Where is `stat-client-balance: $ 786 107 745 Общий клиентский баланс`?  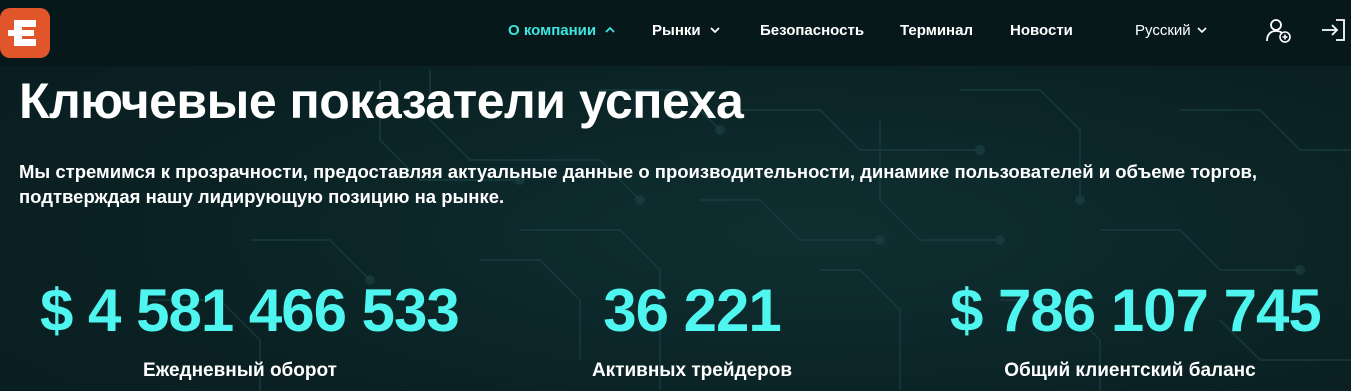 stat-client-balance: $ 786 107 745 Общий клиентский баланс is located at coordinates (1136, 329).